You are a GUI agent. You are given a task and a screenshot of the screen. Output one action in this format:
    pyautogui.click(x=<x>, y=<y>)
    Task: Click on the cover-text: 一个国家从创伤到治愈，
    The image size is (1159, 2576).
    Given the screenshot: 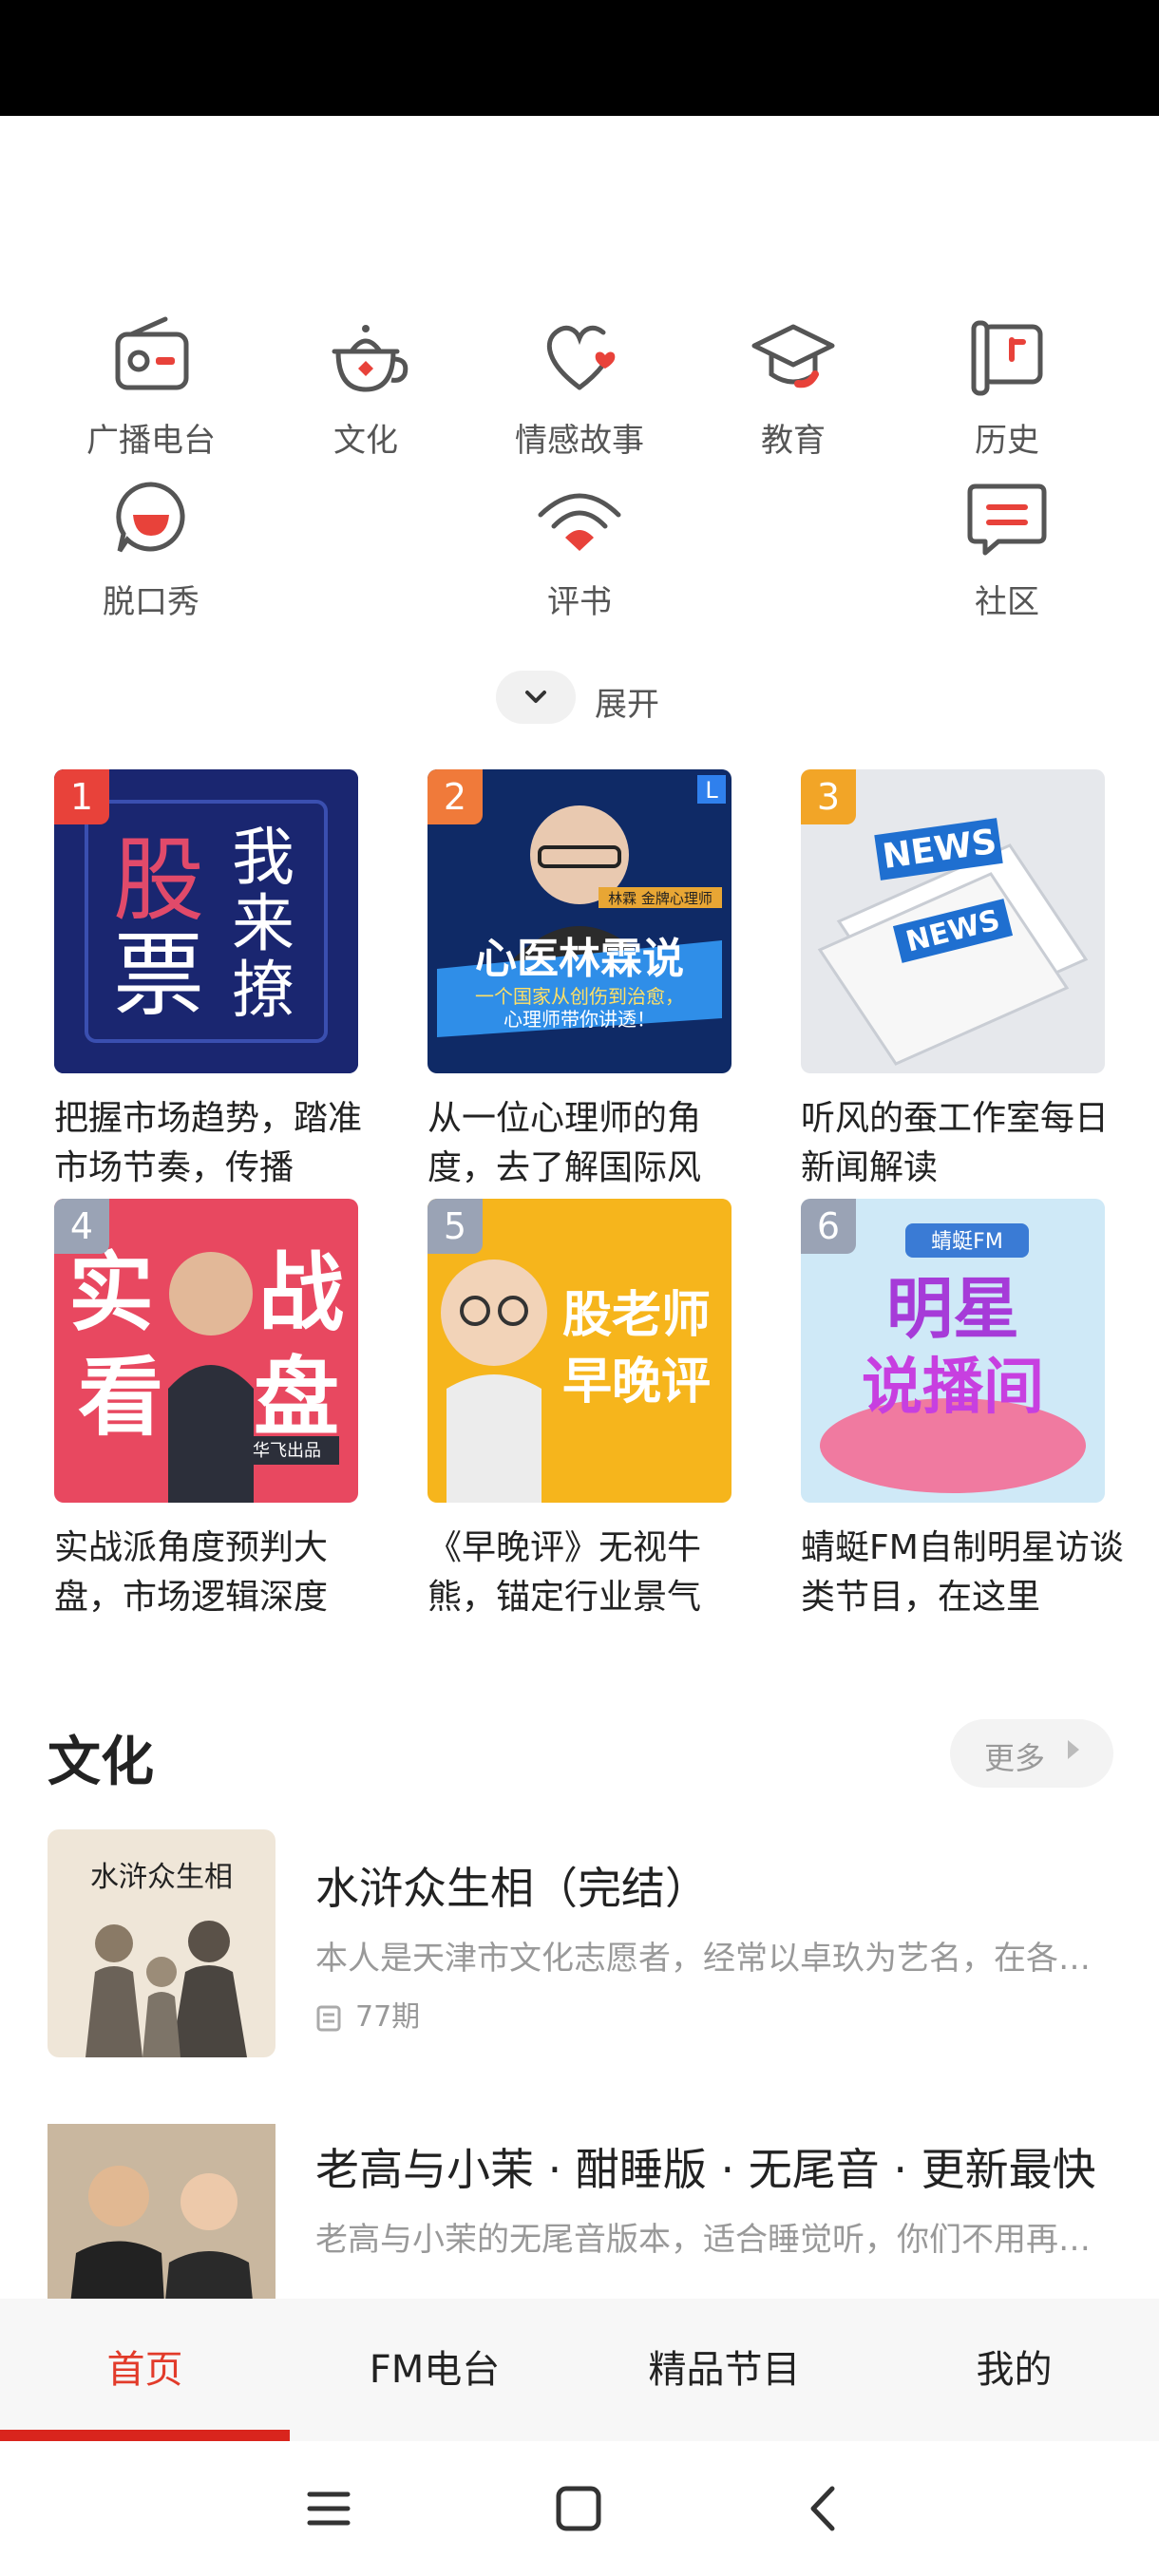 What is the action you would take?
    pyautogui.click(x=579, y=997)
    